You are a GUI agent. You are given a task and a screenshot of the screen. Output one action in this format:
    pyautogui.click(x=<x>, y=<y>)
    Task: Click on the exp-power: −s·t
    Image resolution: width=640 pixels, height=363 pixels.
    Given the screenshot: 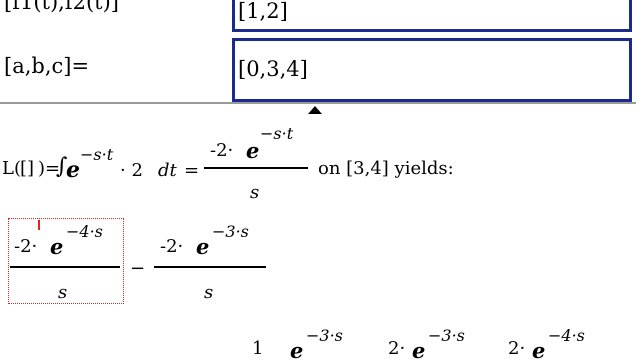 What is the action you would take?
    pyautogui.click(x=97, y=154)
    